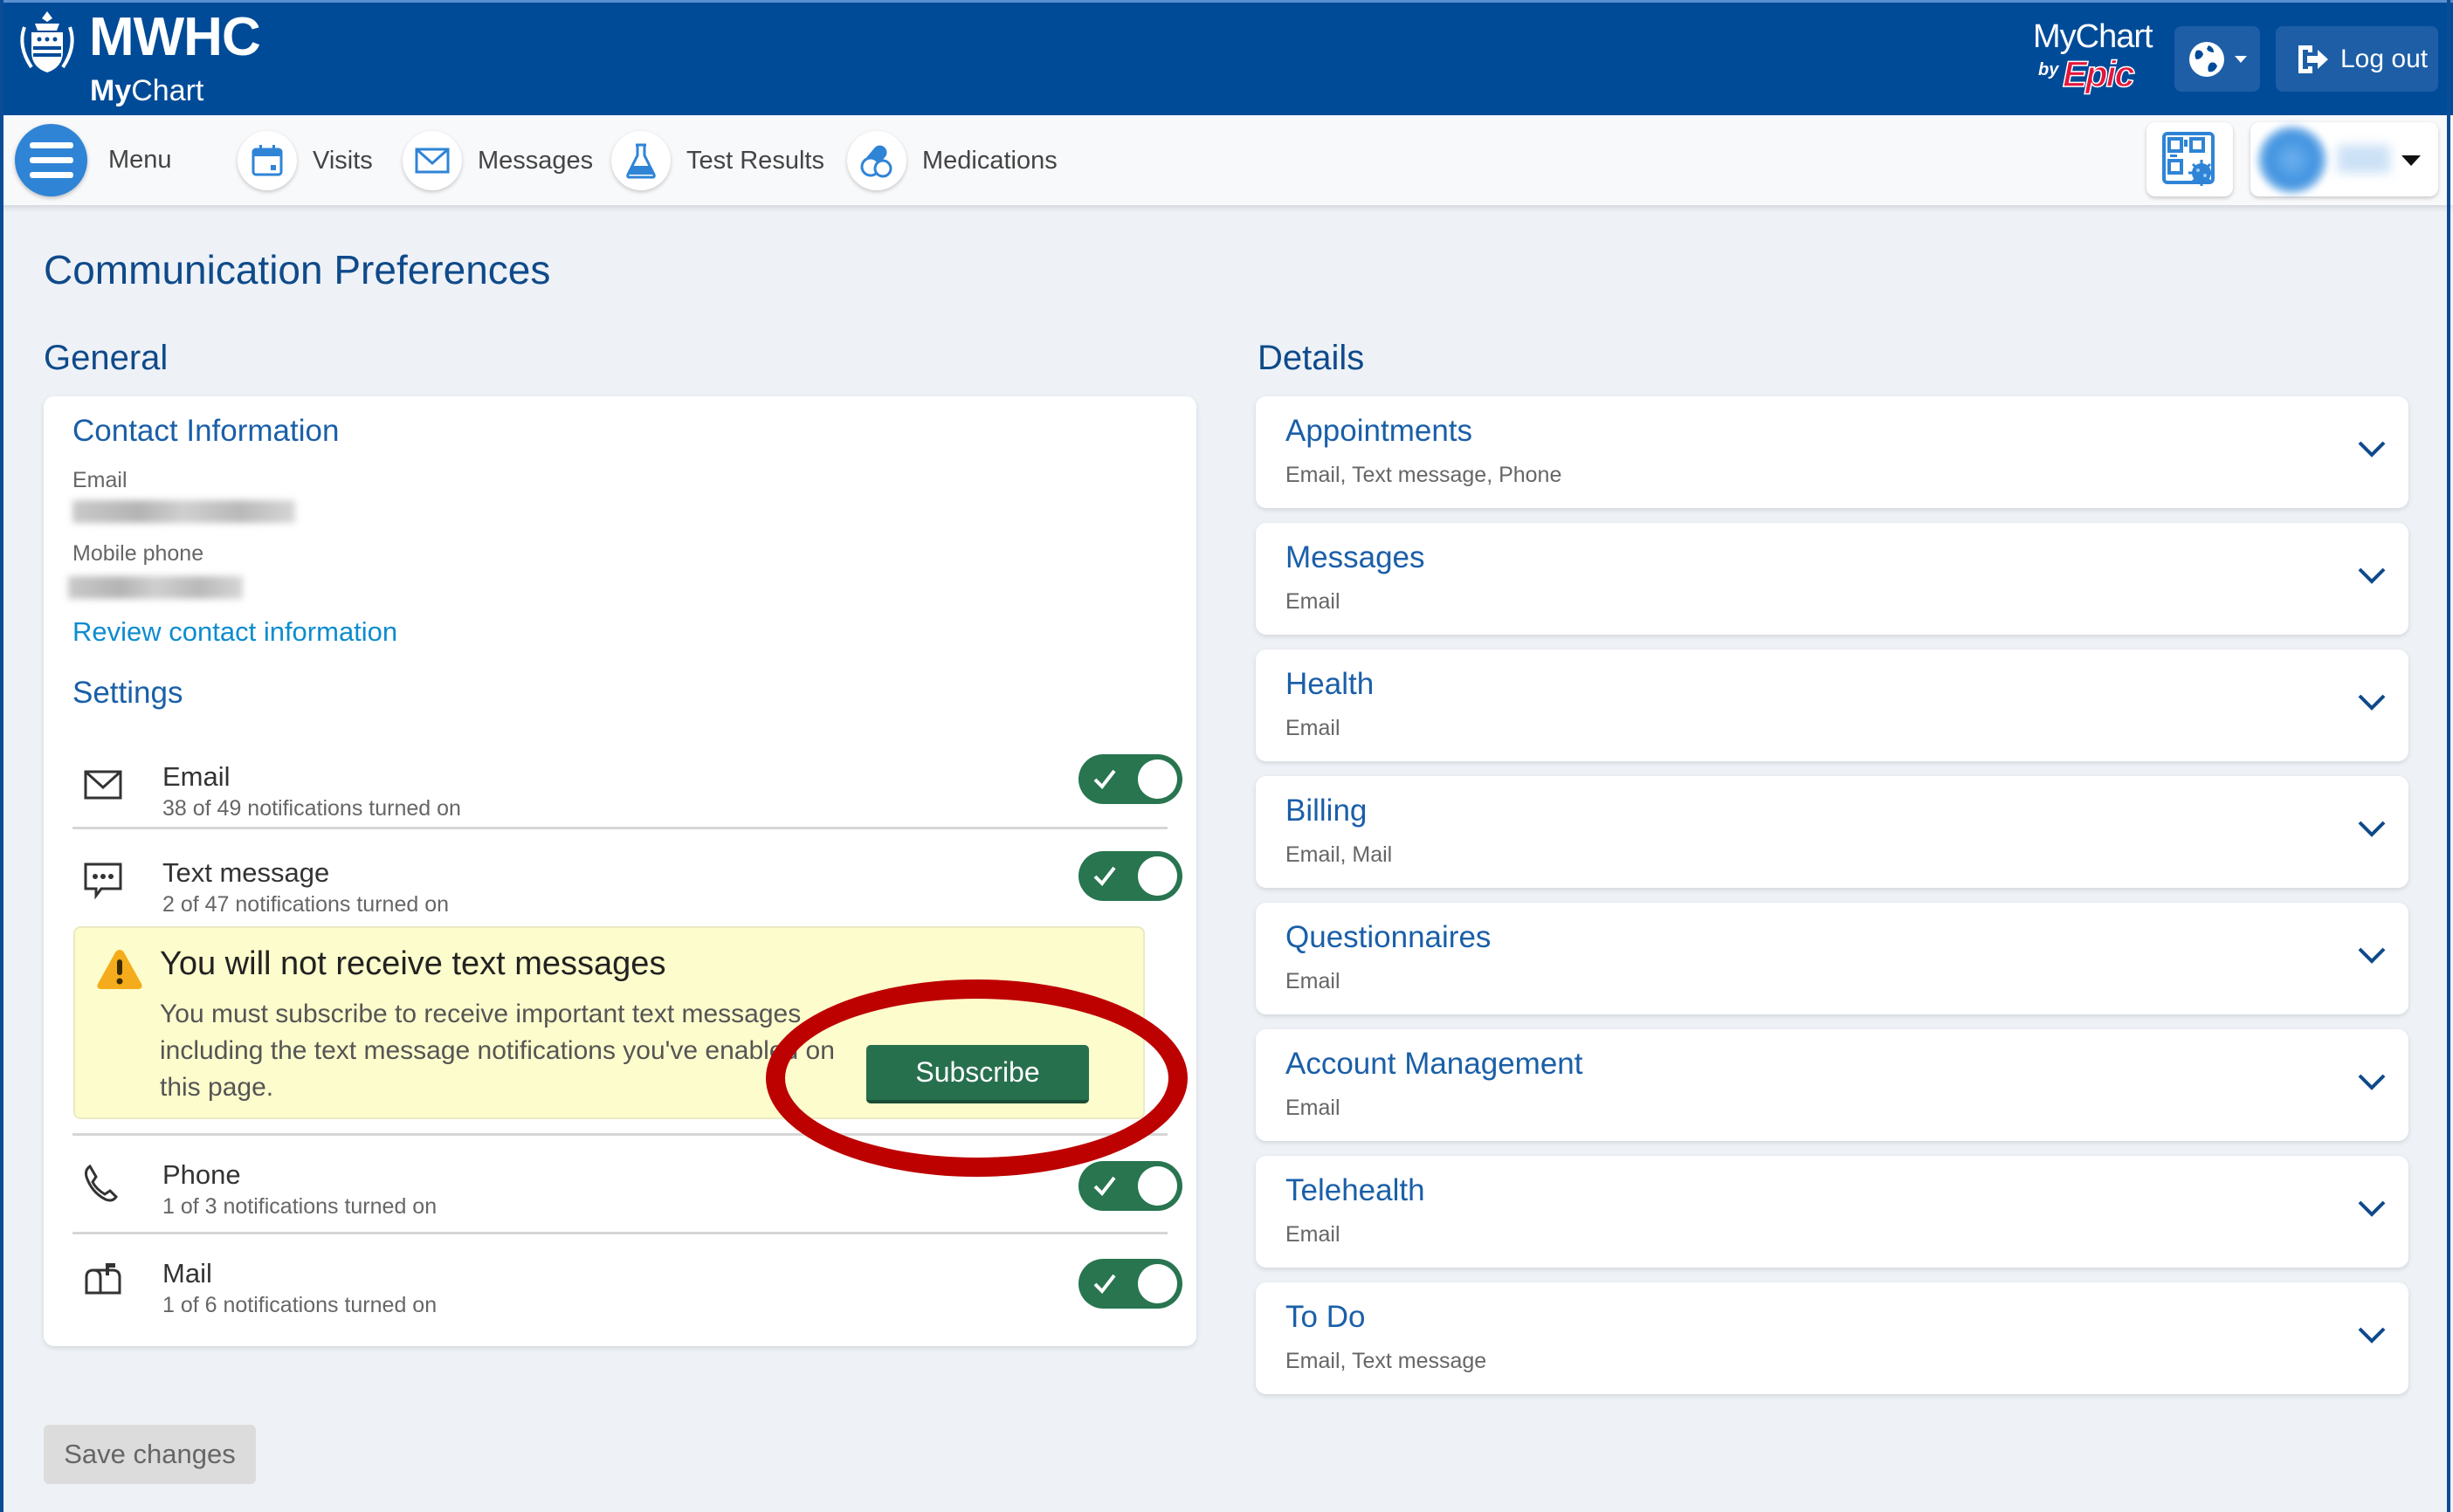 The height and width of the screenshot is (1512, 2453). What do you see at coordinates (2217, 59) in the screenshot?
I see `language-button` at bounding box center [2217, 59].